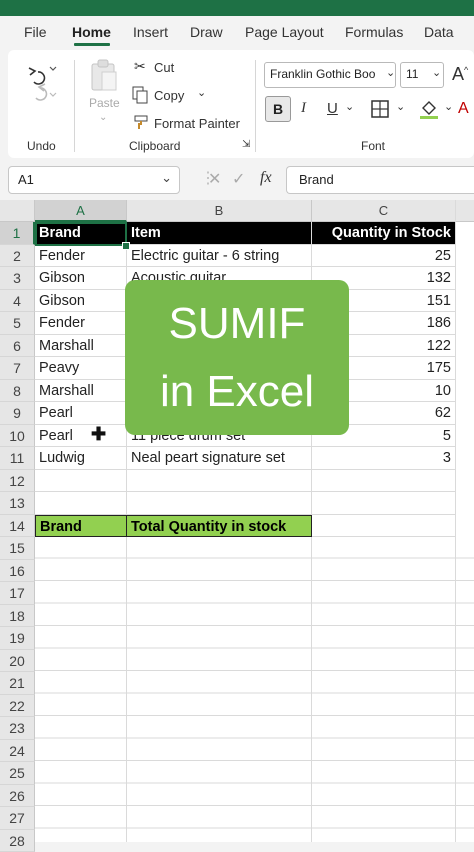 The width and height of the screenshot is (474, 852). I want to click on formula-controls: ⋮ ✕ ✓ fx, so click(243, 180).